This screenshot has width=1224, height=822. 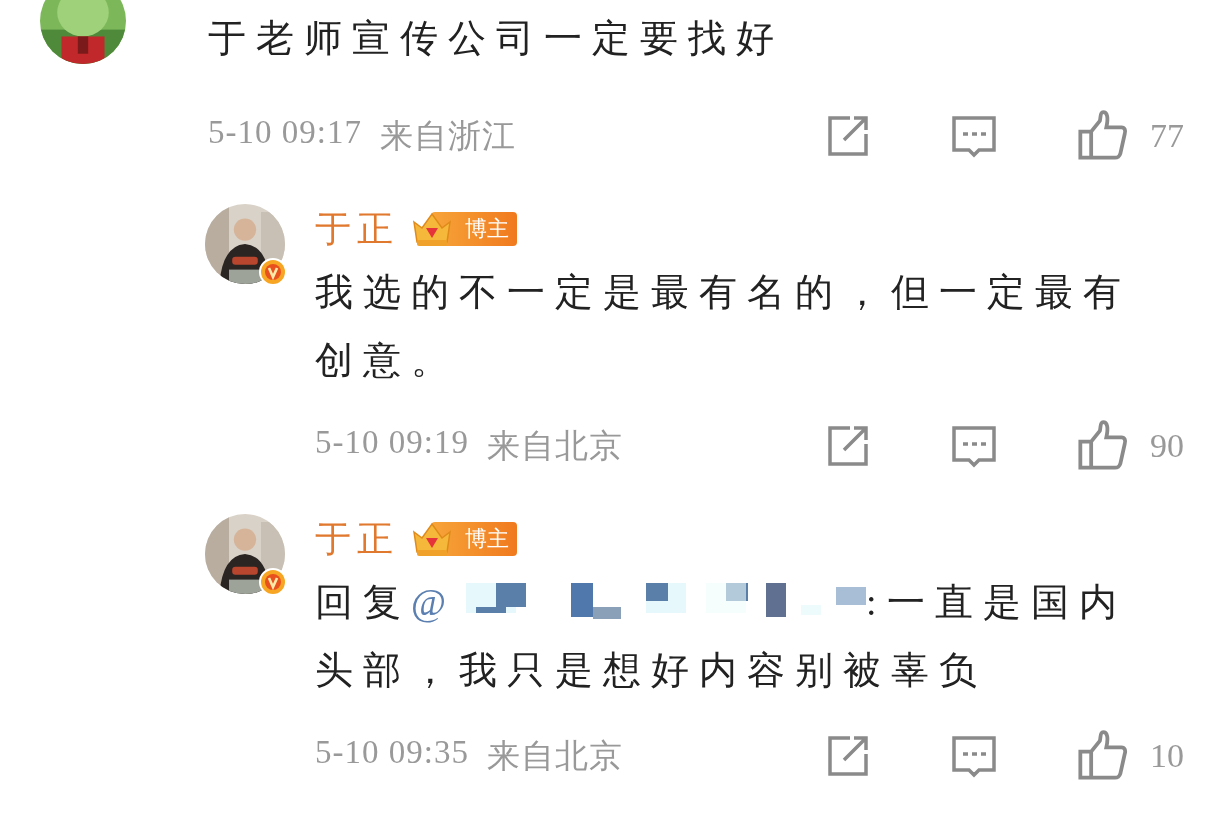 I want to click on reply-text: 我选的不一定是最有名的，但一定最有创意。, so click(x=723, y=326).